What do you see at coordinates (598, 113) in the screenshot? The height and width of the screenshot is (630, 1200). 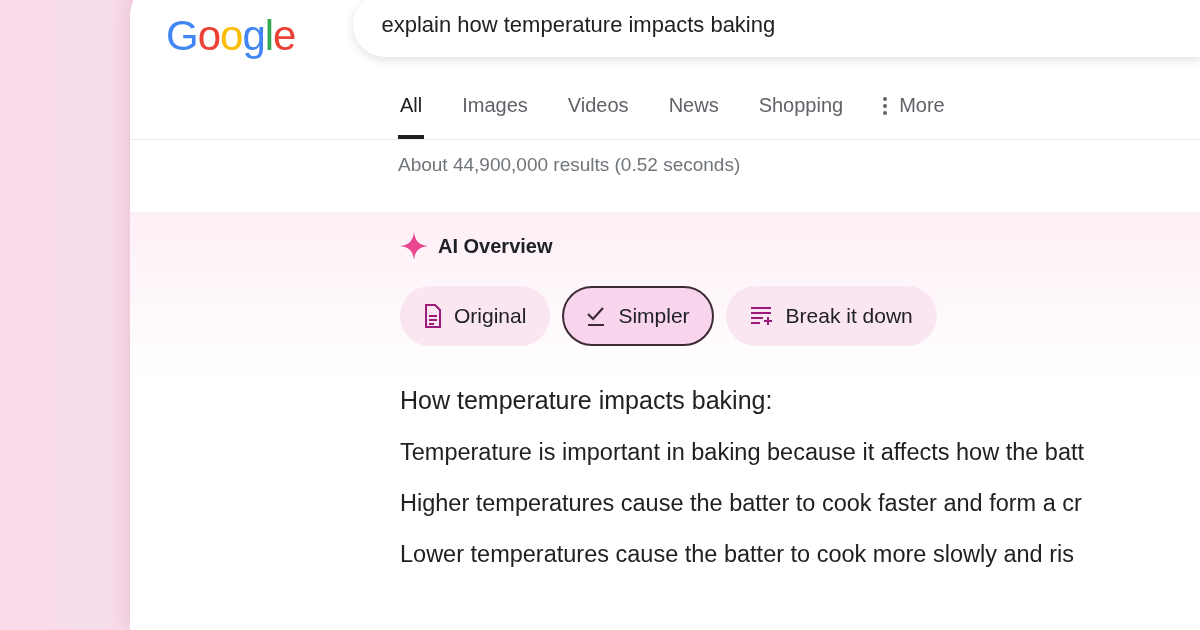 I see `search-tab: Videos` at bounding box center [598, 113].